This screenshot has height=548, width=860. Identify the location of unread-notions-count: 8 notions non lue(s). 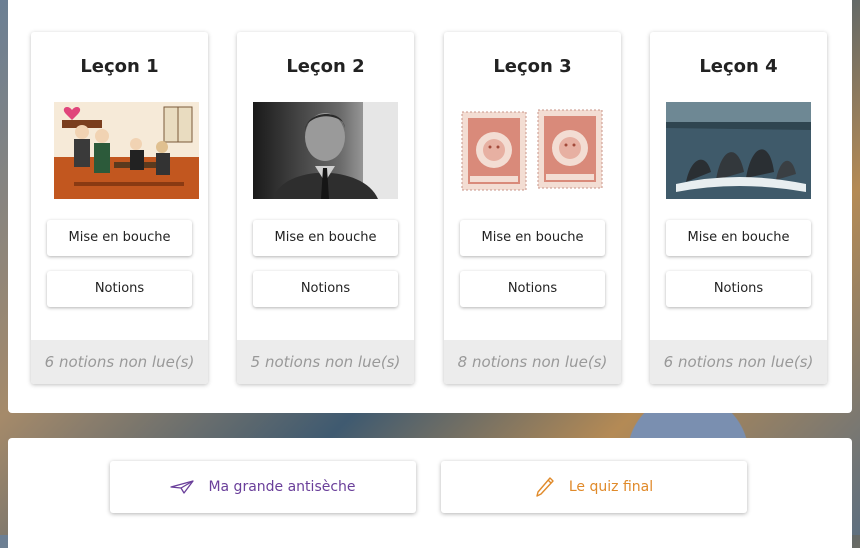
(532, 362).